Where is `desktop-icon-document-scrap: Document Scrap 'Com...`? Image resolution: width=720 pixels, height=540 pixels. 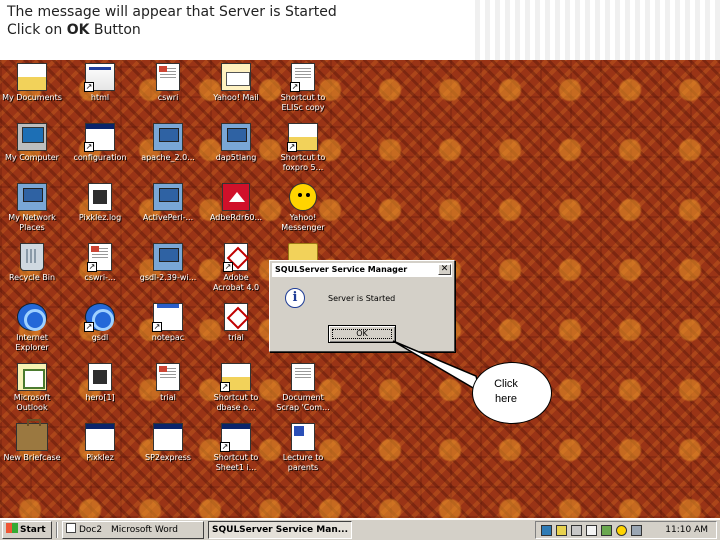 desktop-icon-document-scrap: Document Scrap 'Com... is located at coordinates (303, 388).